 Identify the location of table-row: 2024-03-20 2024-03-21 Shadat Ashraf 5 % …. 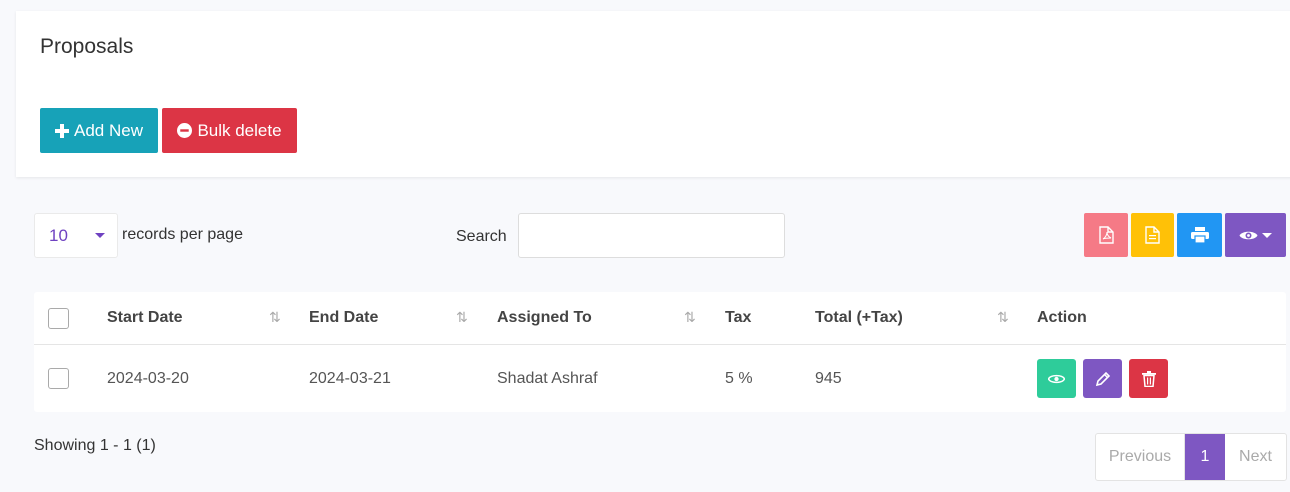
(660, 378).